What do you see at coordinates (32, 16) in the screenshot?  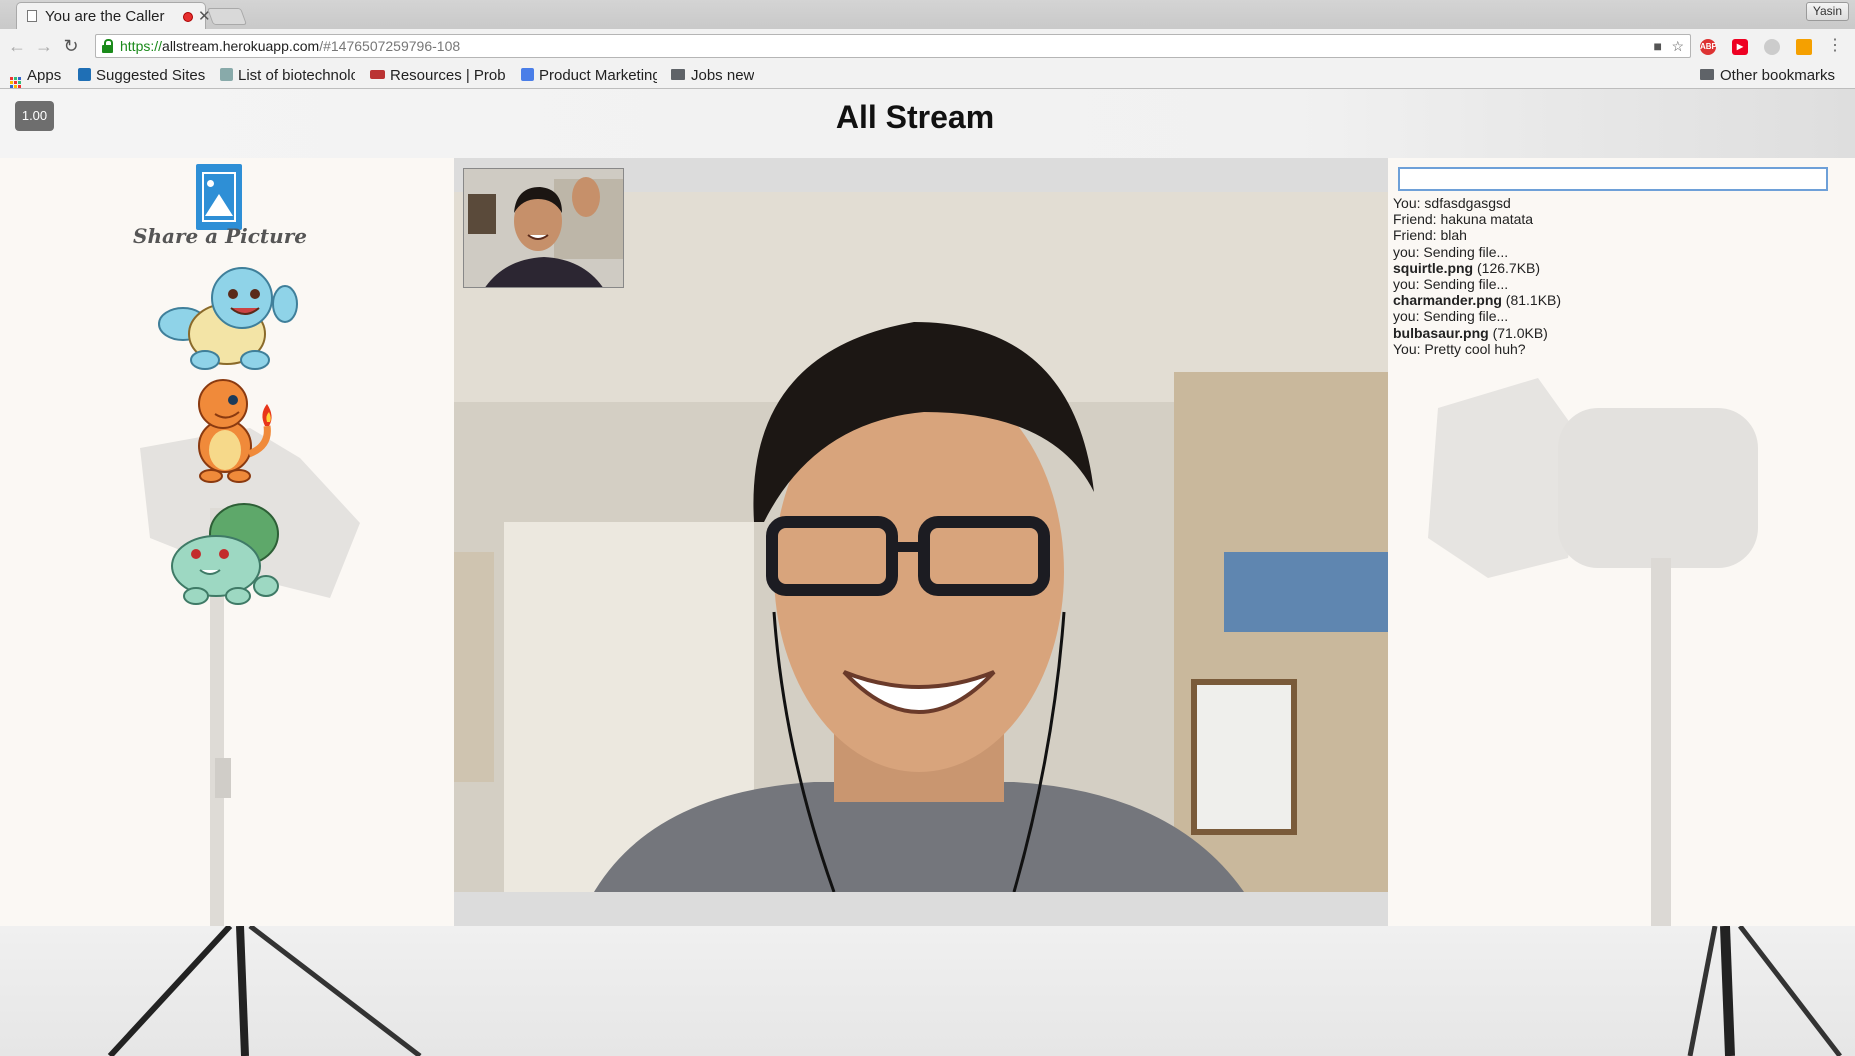 I see `page-favicon-icon` at bounding box center [32, 16].